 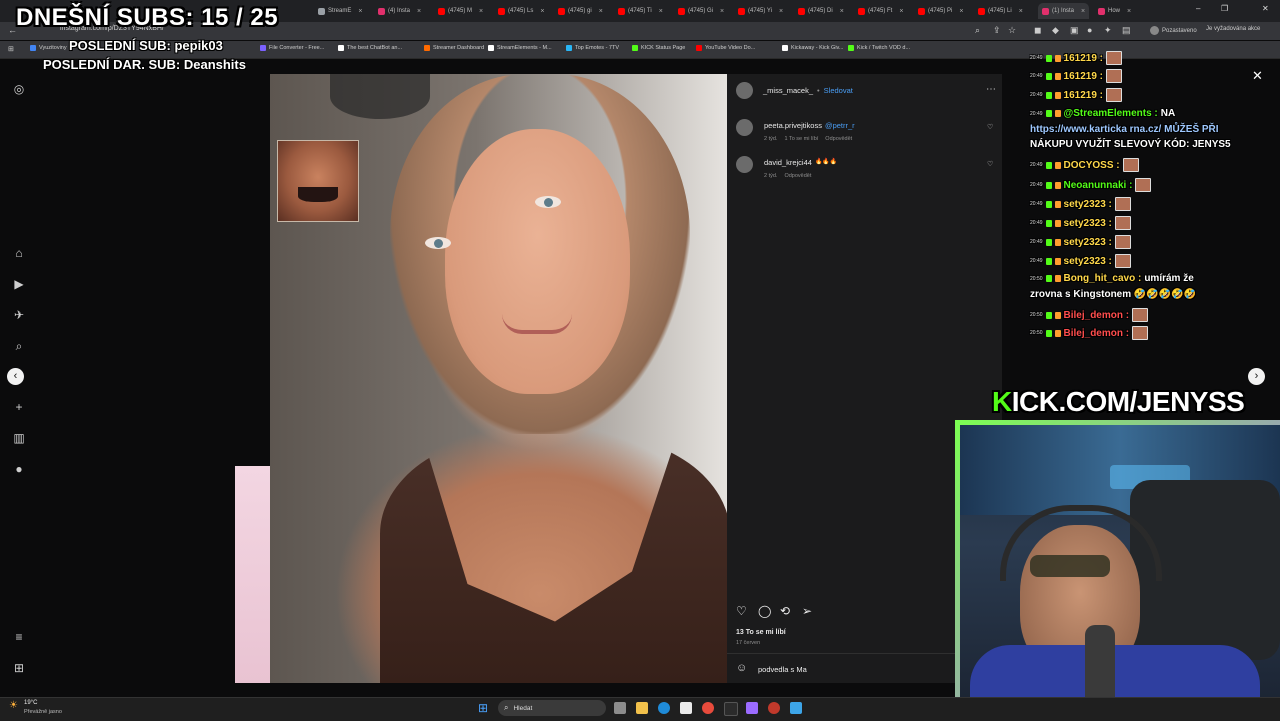 What do you see at coordinates (788, 90) in the screenshot?
I see `author-username: _miss_macek_` at bounding box center [788, 90].